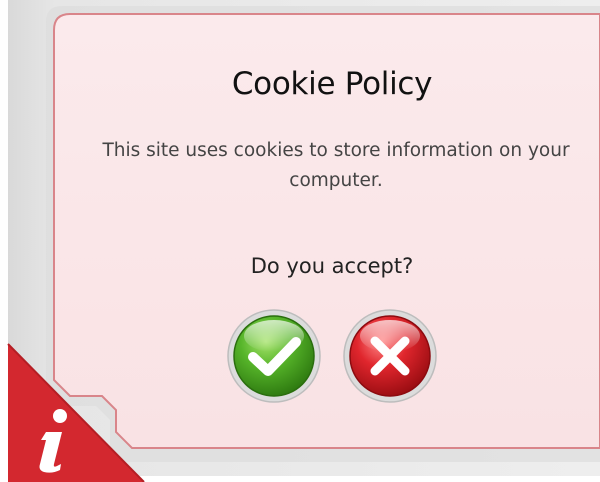 The height and width of the screenshot is (482, 600). What do you see at coordinates (332, 266) in the screenshot?
I see `accept-question: Do you accept?` at bounding box center [332, 266].